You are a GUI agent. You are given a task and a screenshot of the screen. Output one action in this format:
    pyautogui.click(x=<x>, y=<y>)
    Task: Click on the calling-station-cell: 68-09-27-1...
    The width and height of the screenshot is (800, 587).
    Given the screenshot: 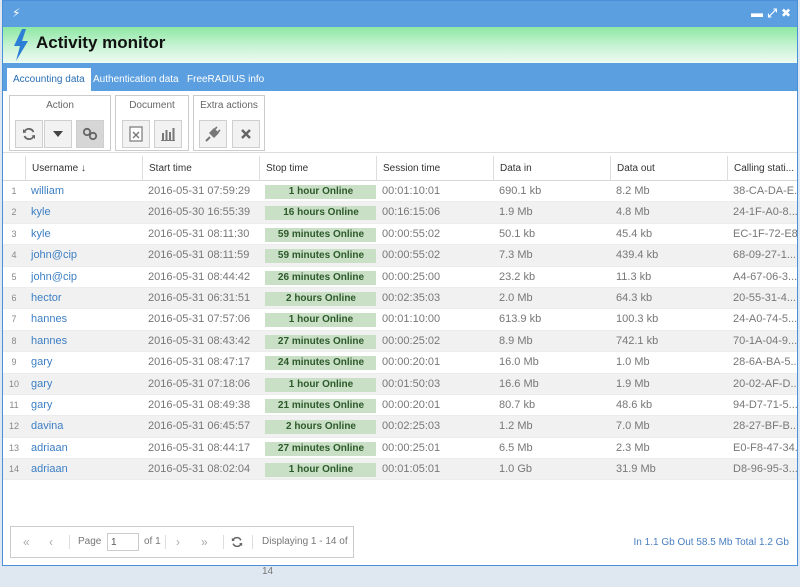 What is the action you would take?
    pyautogui.click(x=764, y=255)
    